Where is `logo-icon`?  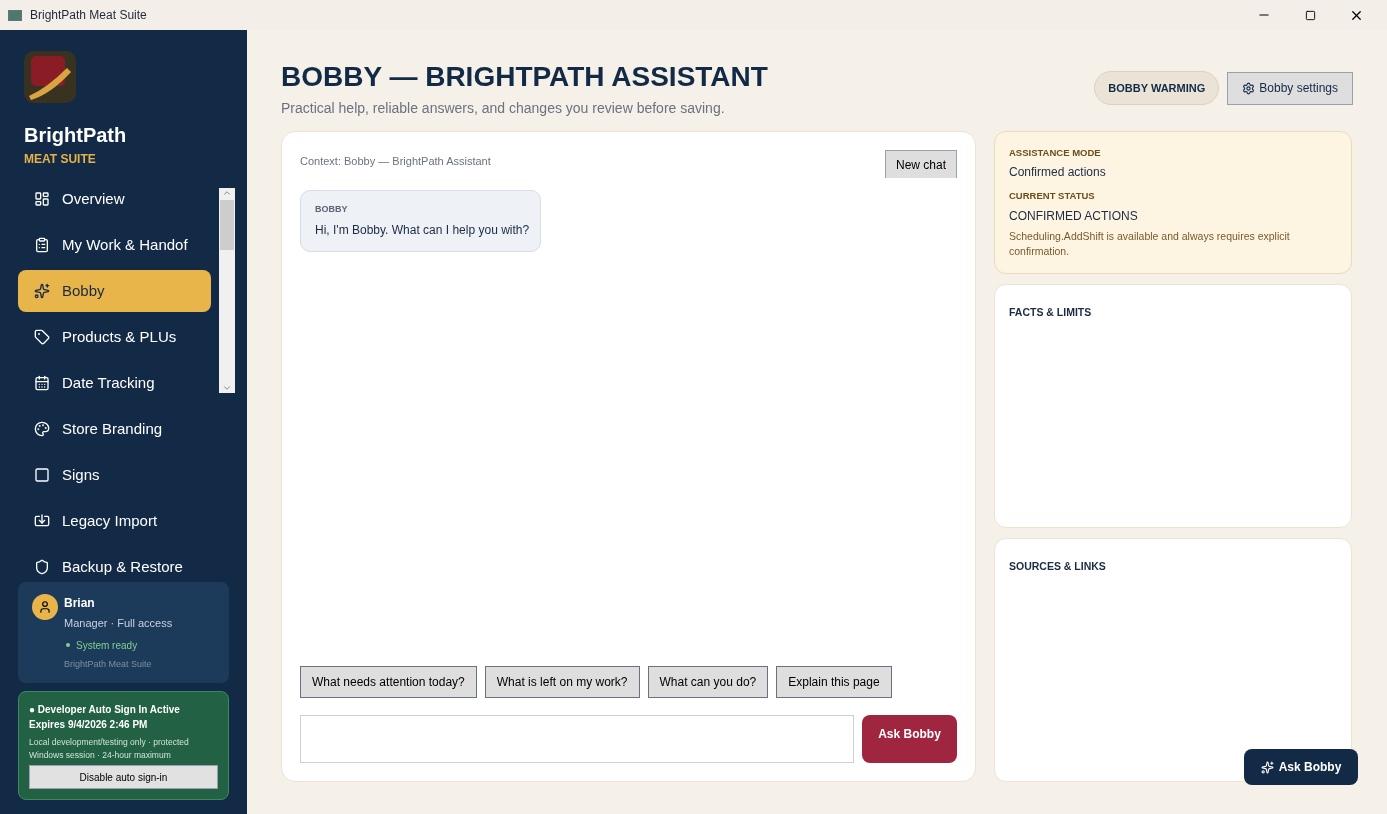
logo-icon is located at coordinates (50, 77).